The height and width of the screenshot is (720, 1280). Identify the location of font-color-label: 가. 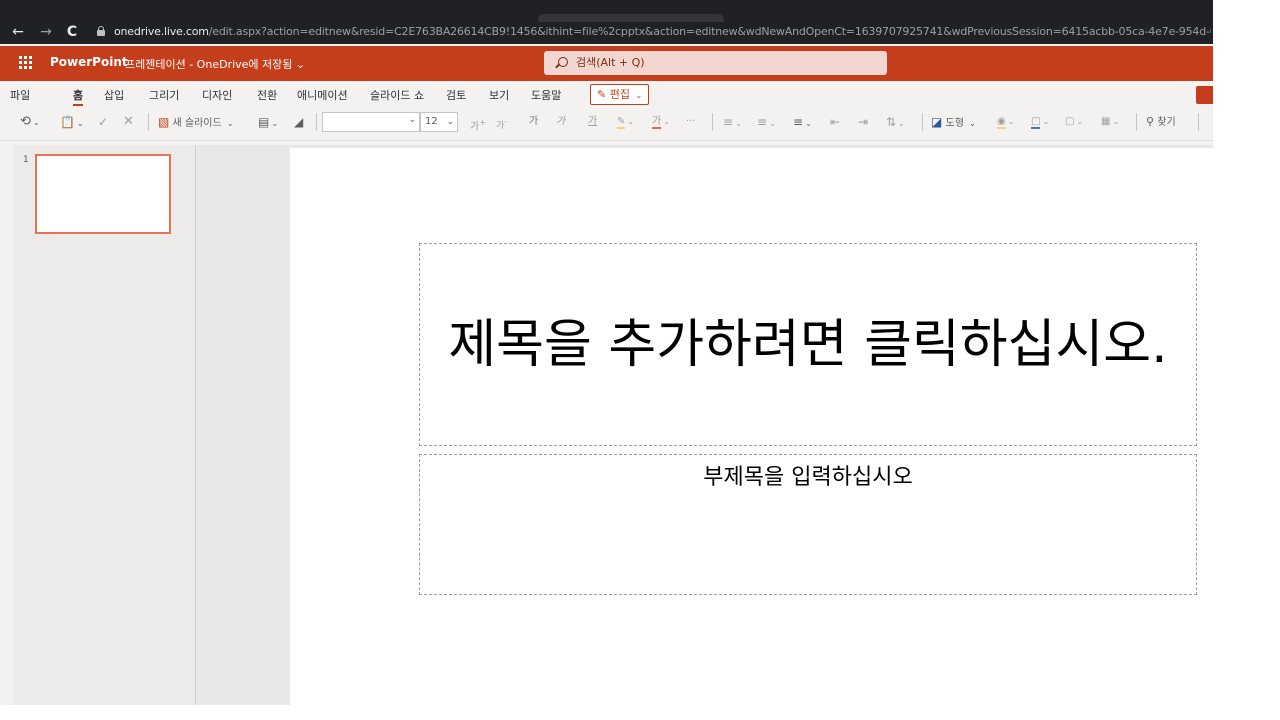
(657, 122).